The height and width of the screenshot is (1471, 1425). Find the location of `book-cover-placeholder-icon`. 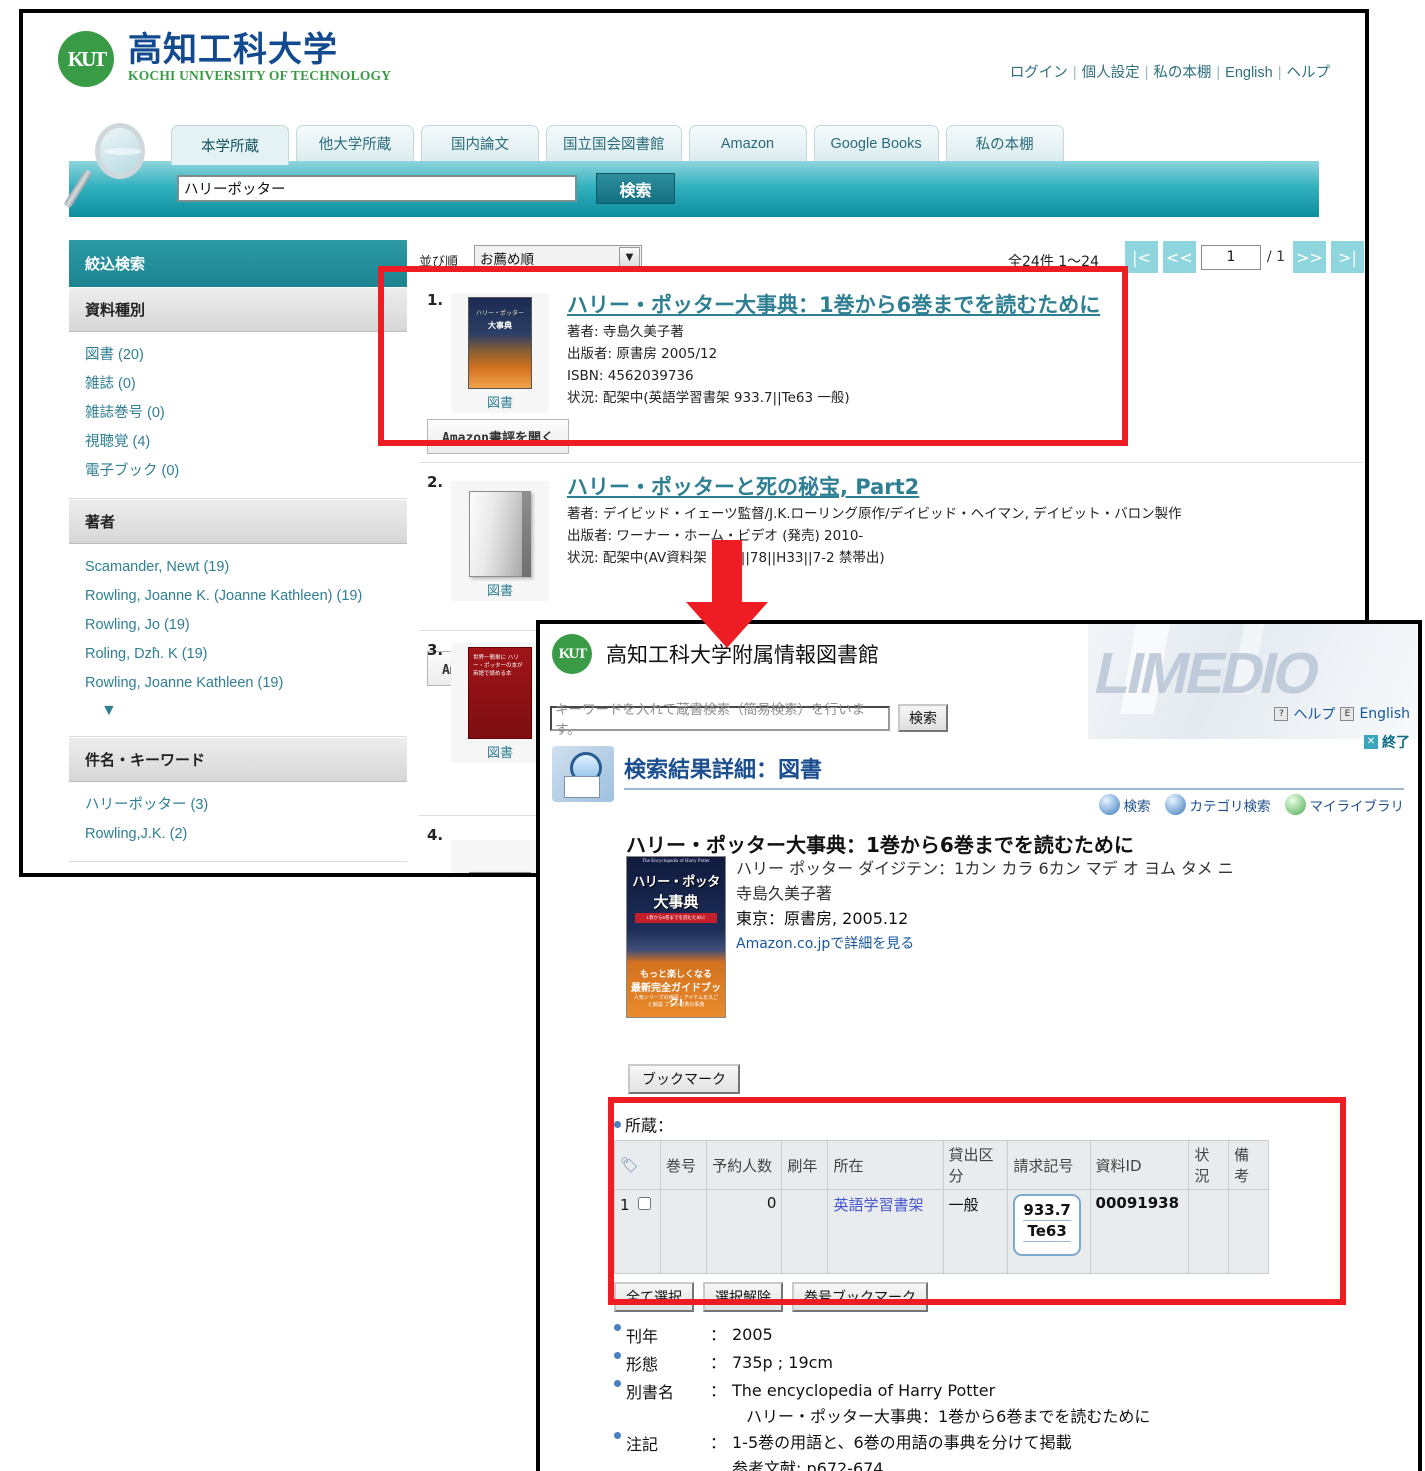

book-cover-placeholder-icon is located at coordinates (500, 534).